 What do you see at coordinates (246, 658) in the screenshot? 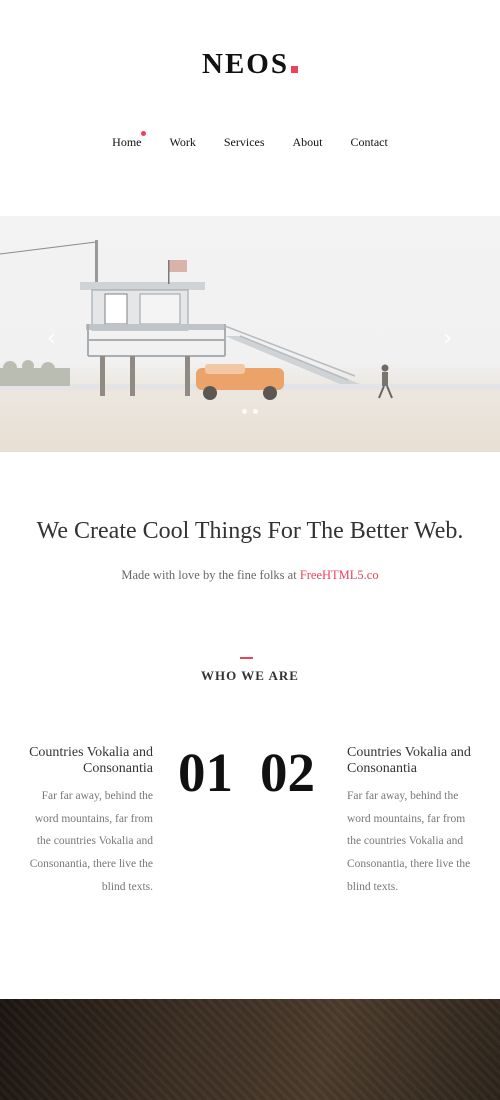
I see `section-divider` at bounding box center [246, 658].